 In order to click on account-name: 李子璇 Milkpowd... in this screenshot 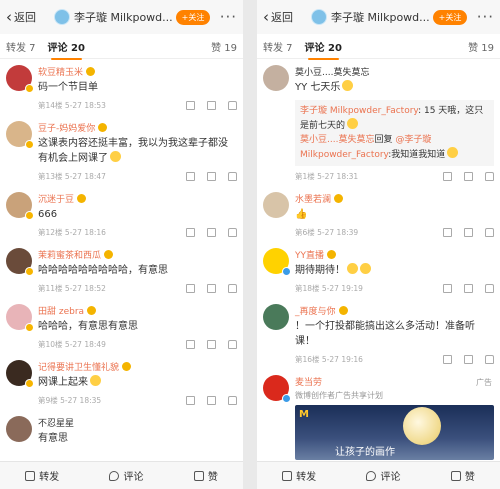, I will do `click(380, 17)`.